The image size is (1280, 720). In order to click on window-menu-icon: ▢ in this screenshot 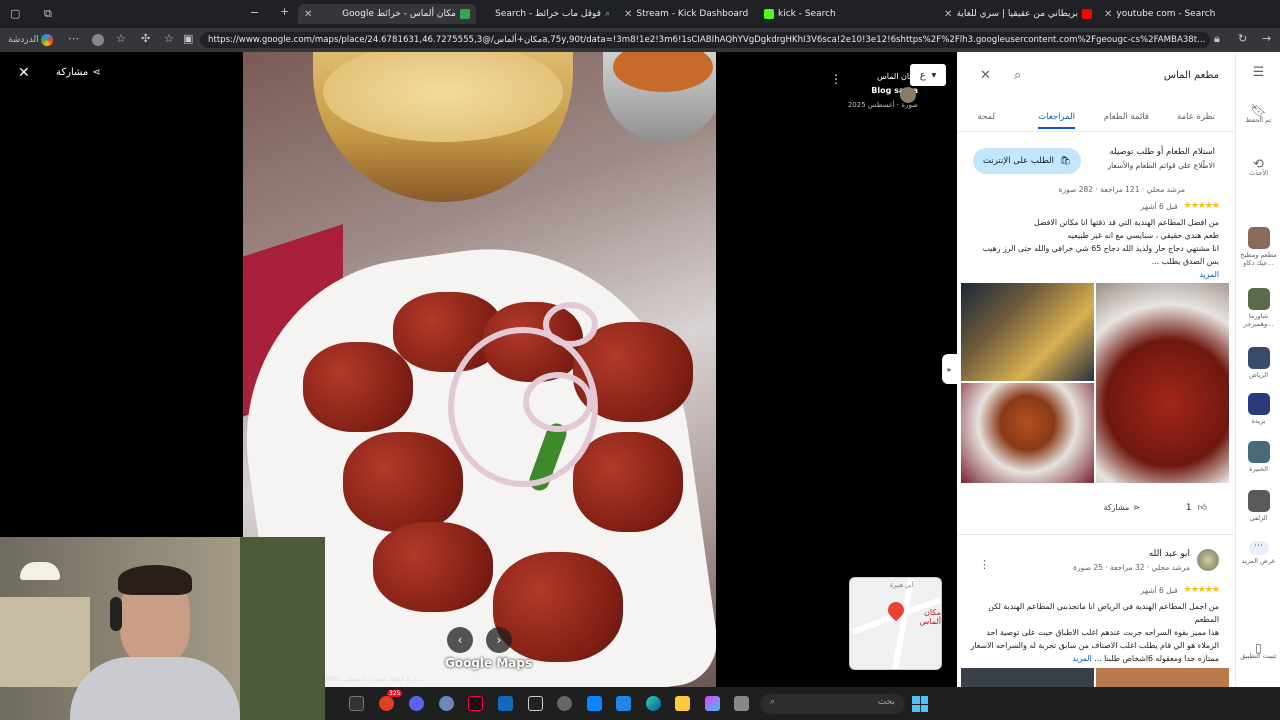, I will do `click(15, 14)`.